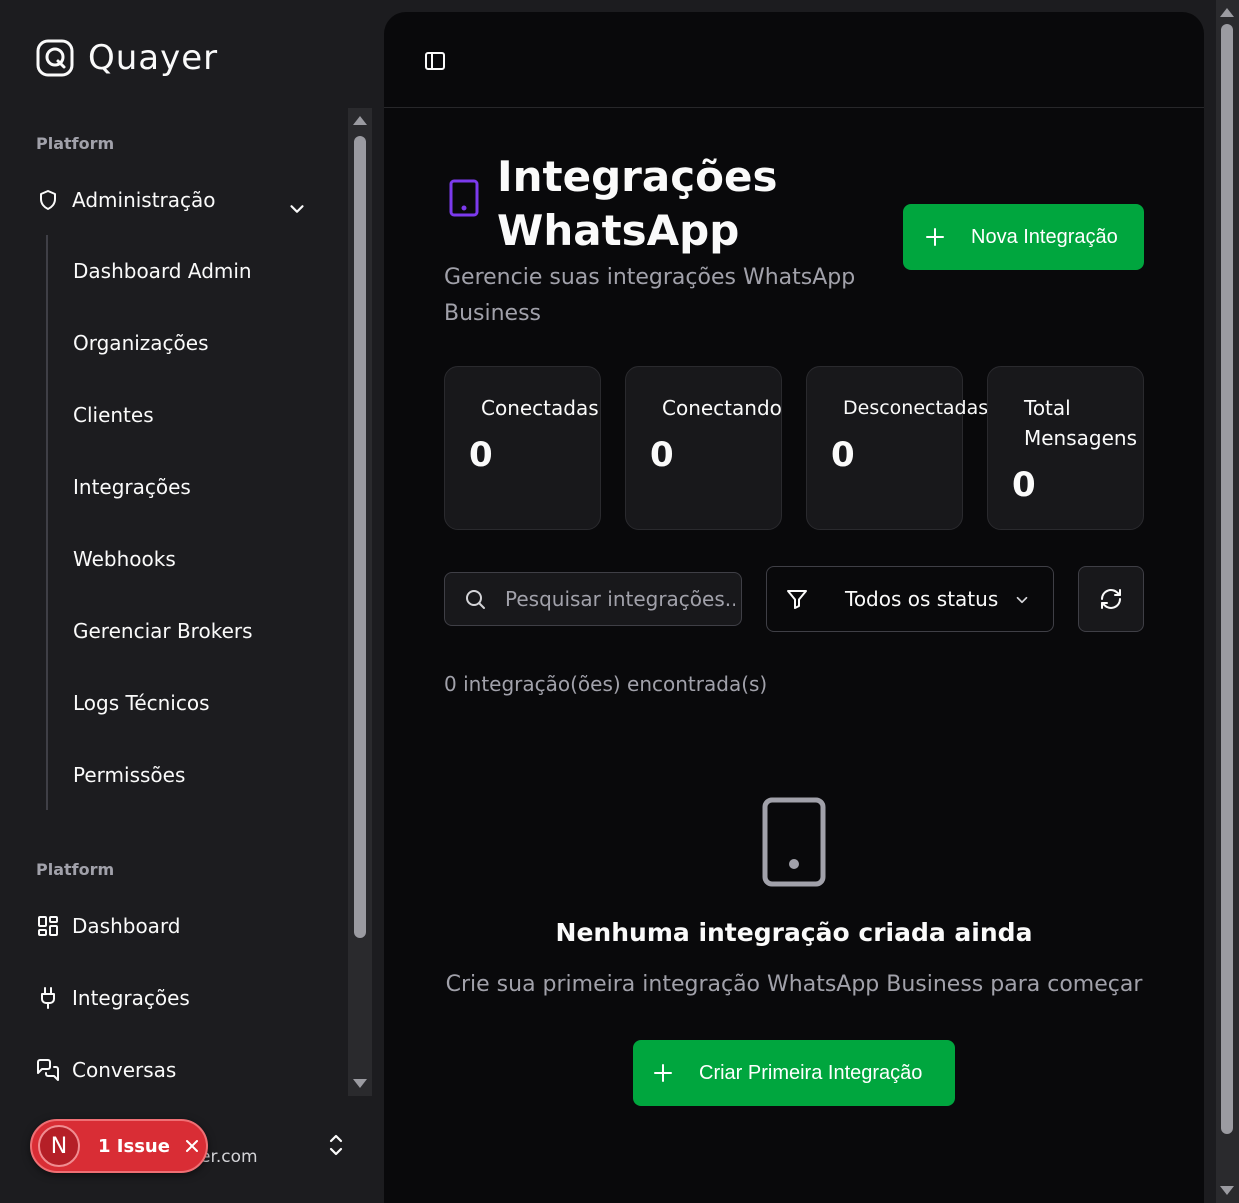 This screenshot has width=1239, height=1203. I want to click on refresh-icon, so click(1111, 599).